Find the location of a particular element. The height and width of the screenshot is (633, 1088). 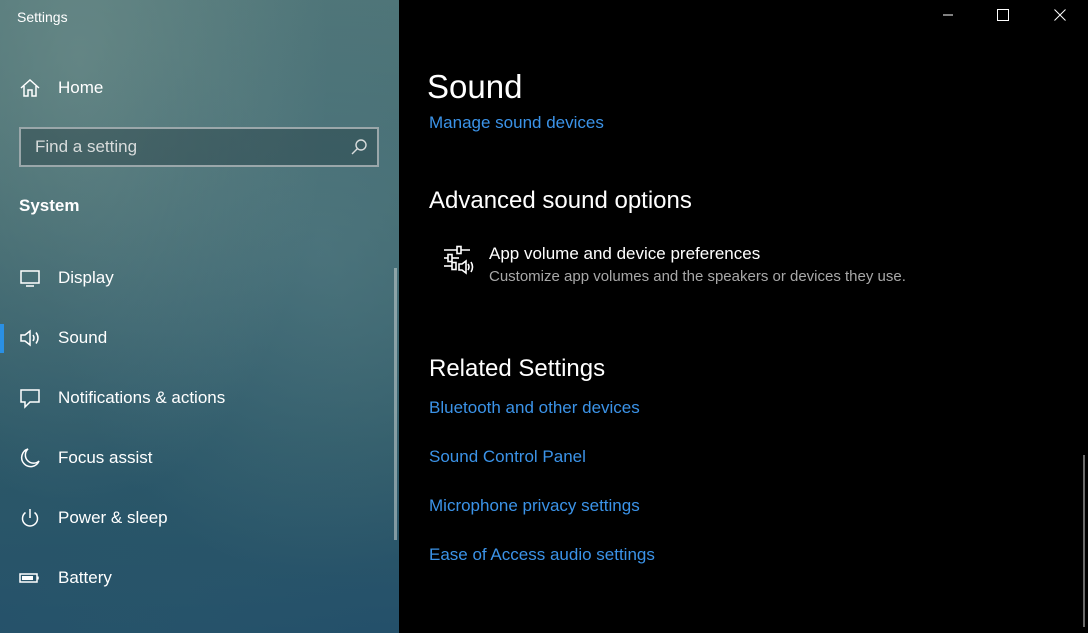

app-title: Settings is located at coordinates (42, 17).